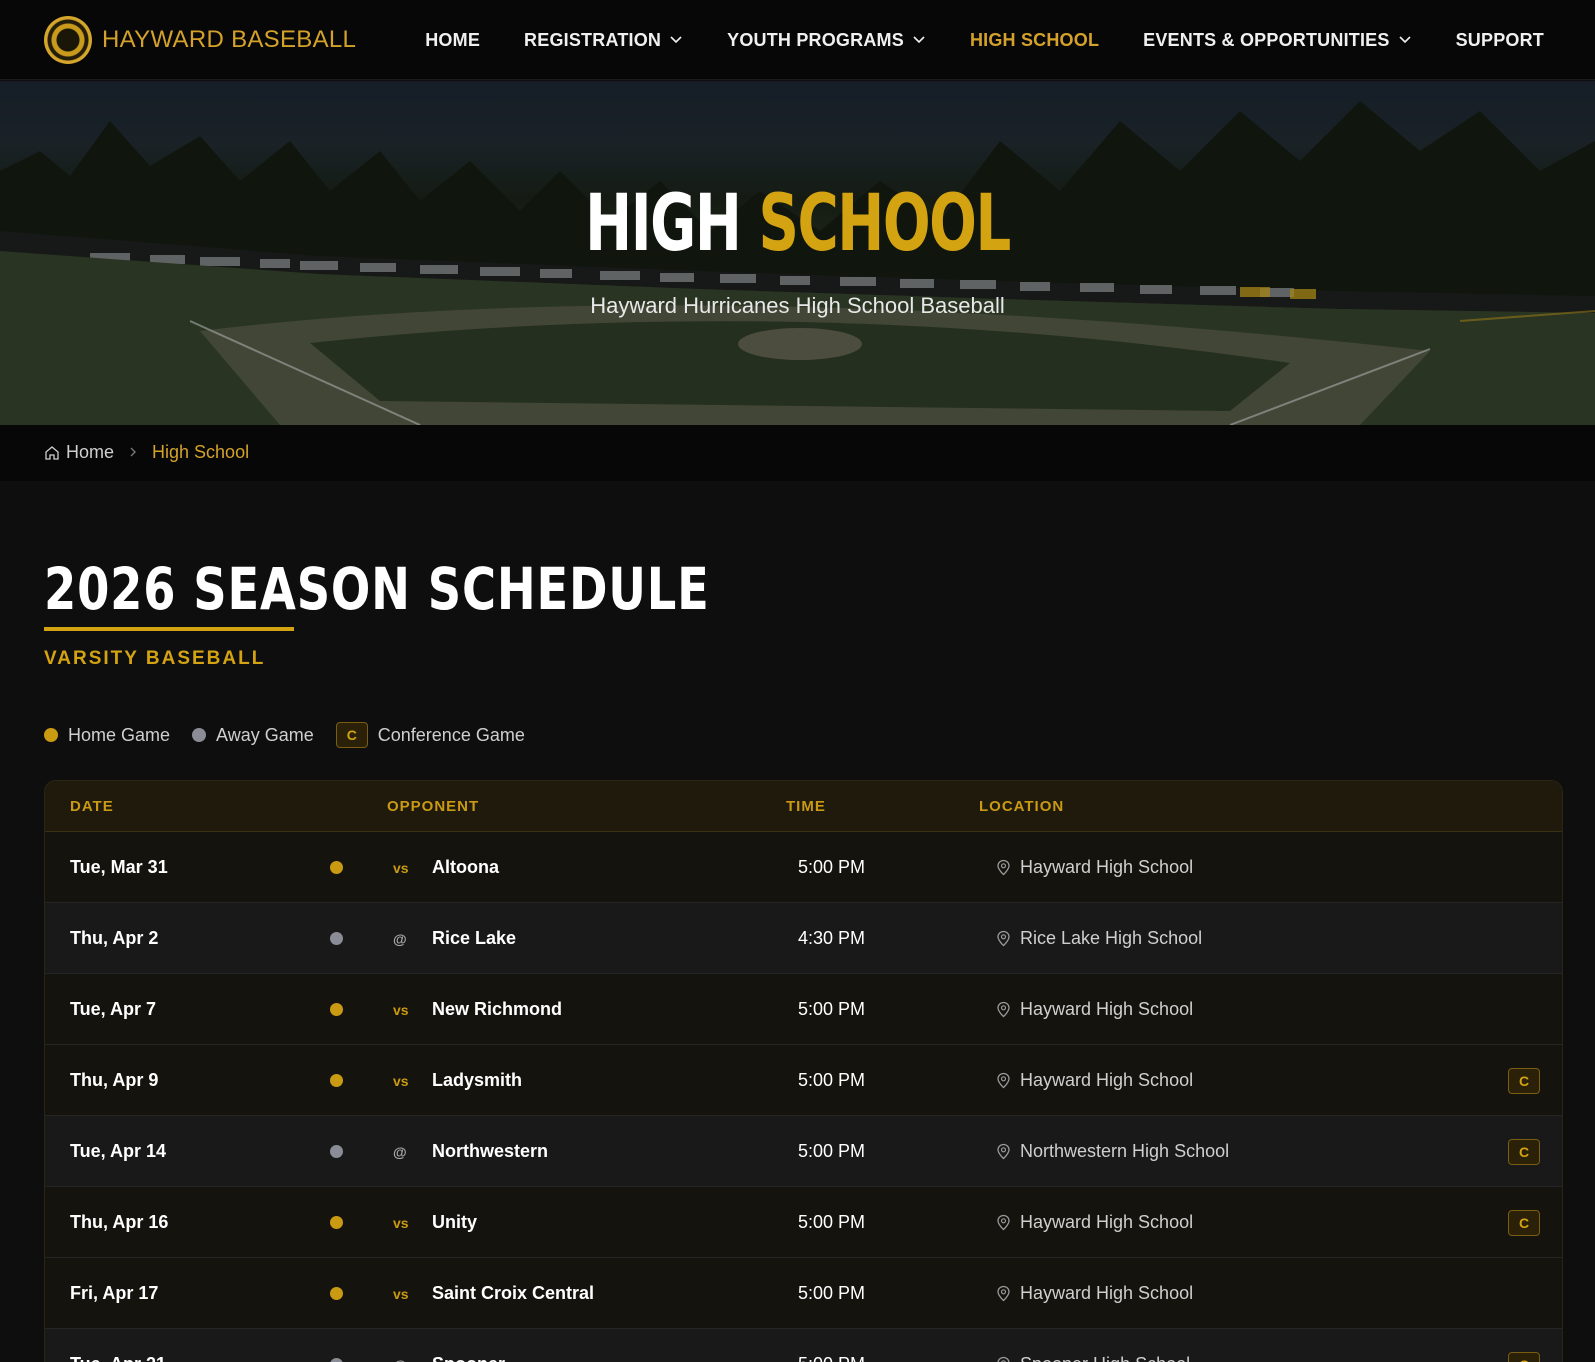 The width and height of the screenshot is (1595, 1362). What do you see at coordinates (468, 1345) in the screenshot?
I see `game-opponent: Spooner` at bounding box center [468, 1345].